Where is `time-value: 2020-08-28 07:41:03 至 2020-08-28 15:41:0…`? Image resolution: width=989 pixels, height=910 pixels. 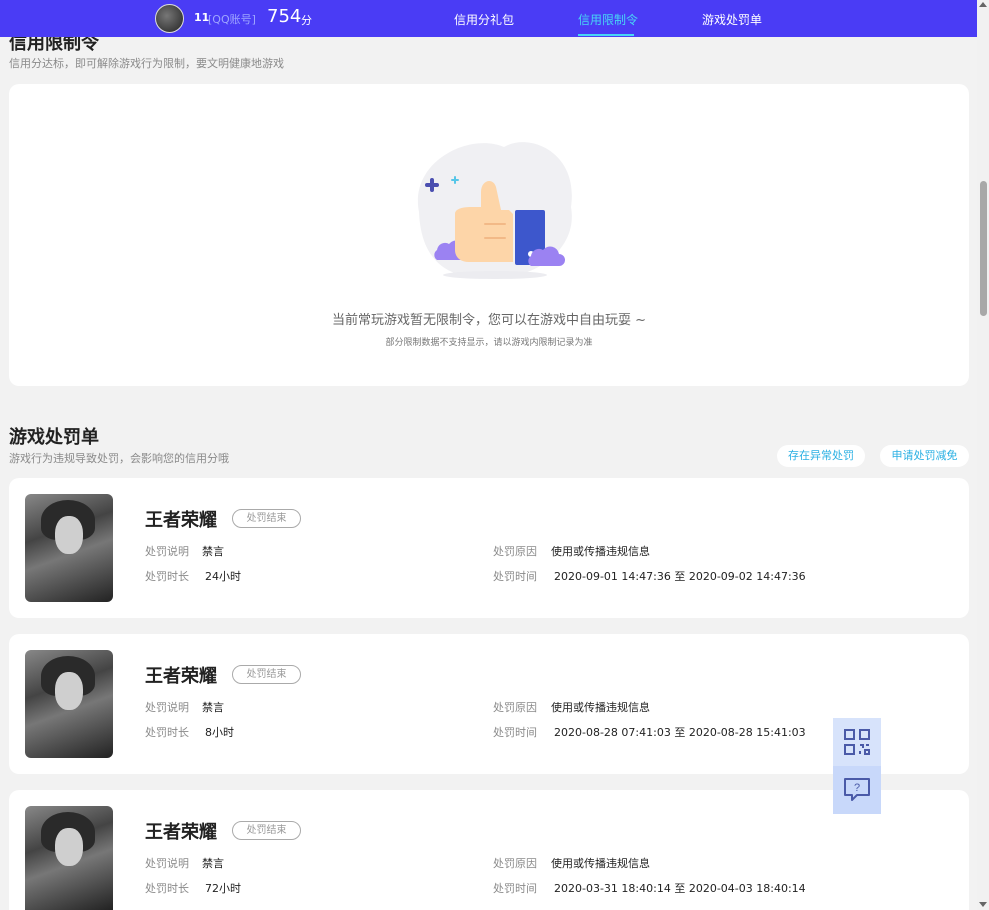
time-value: 2020-08-28 07:41:03 至 2020-08-28 15:41:0… is located at coordinates (680, 732).